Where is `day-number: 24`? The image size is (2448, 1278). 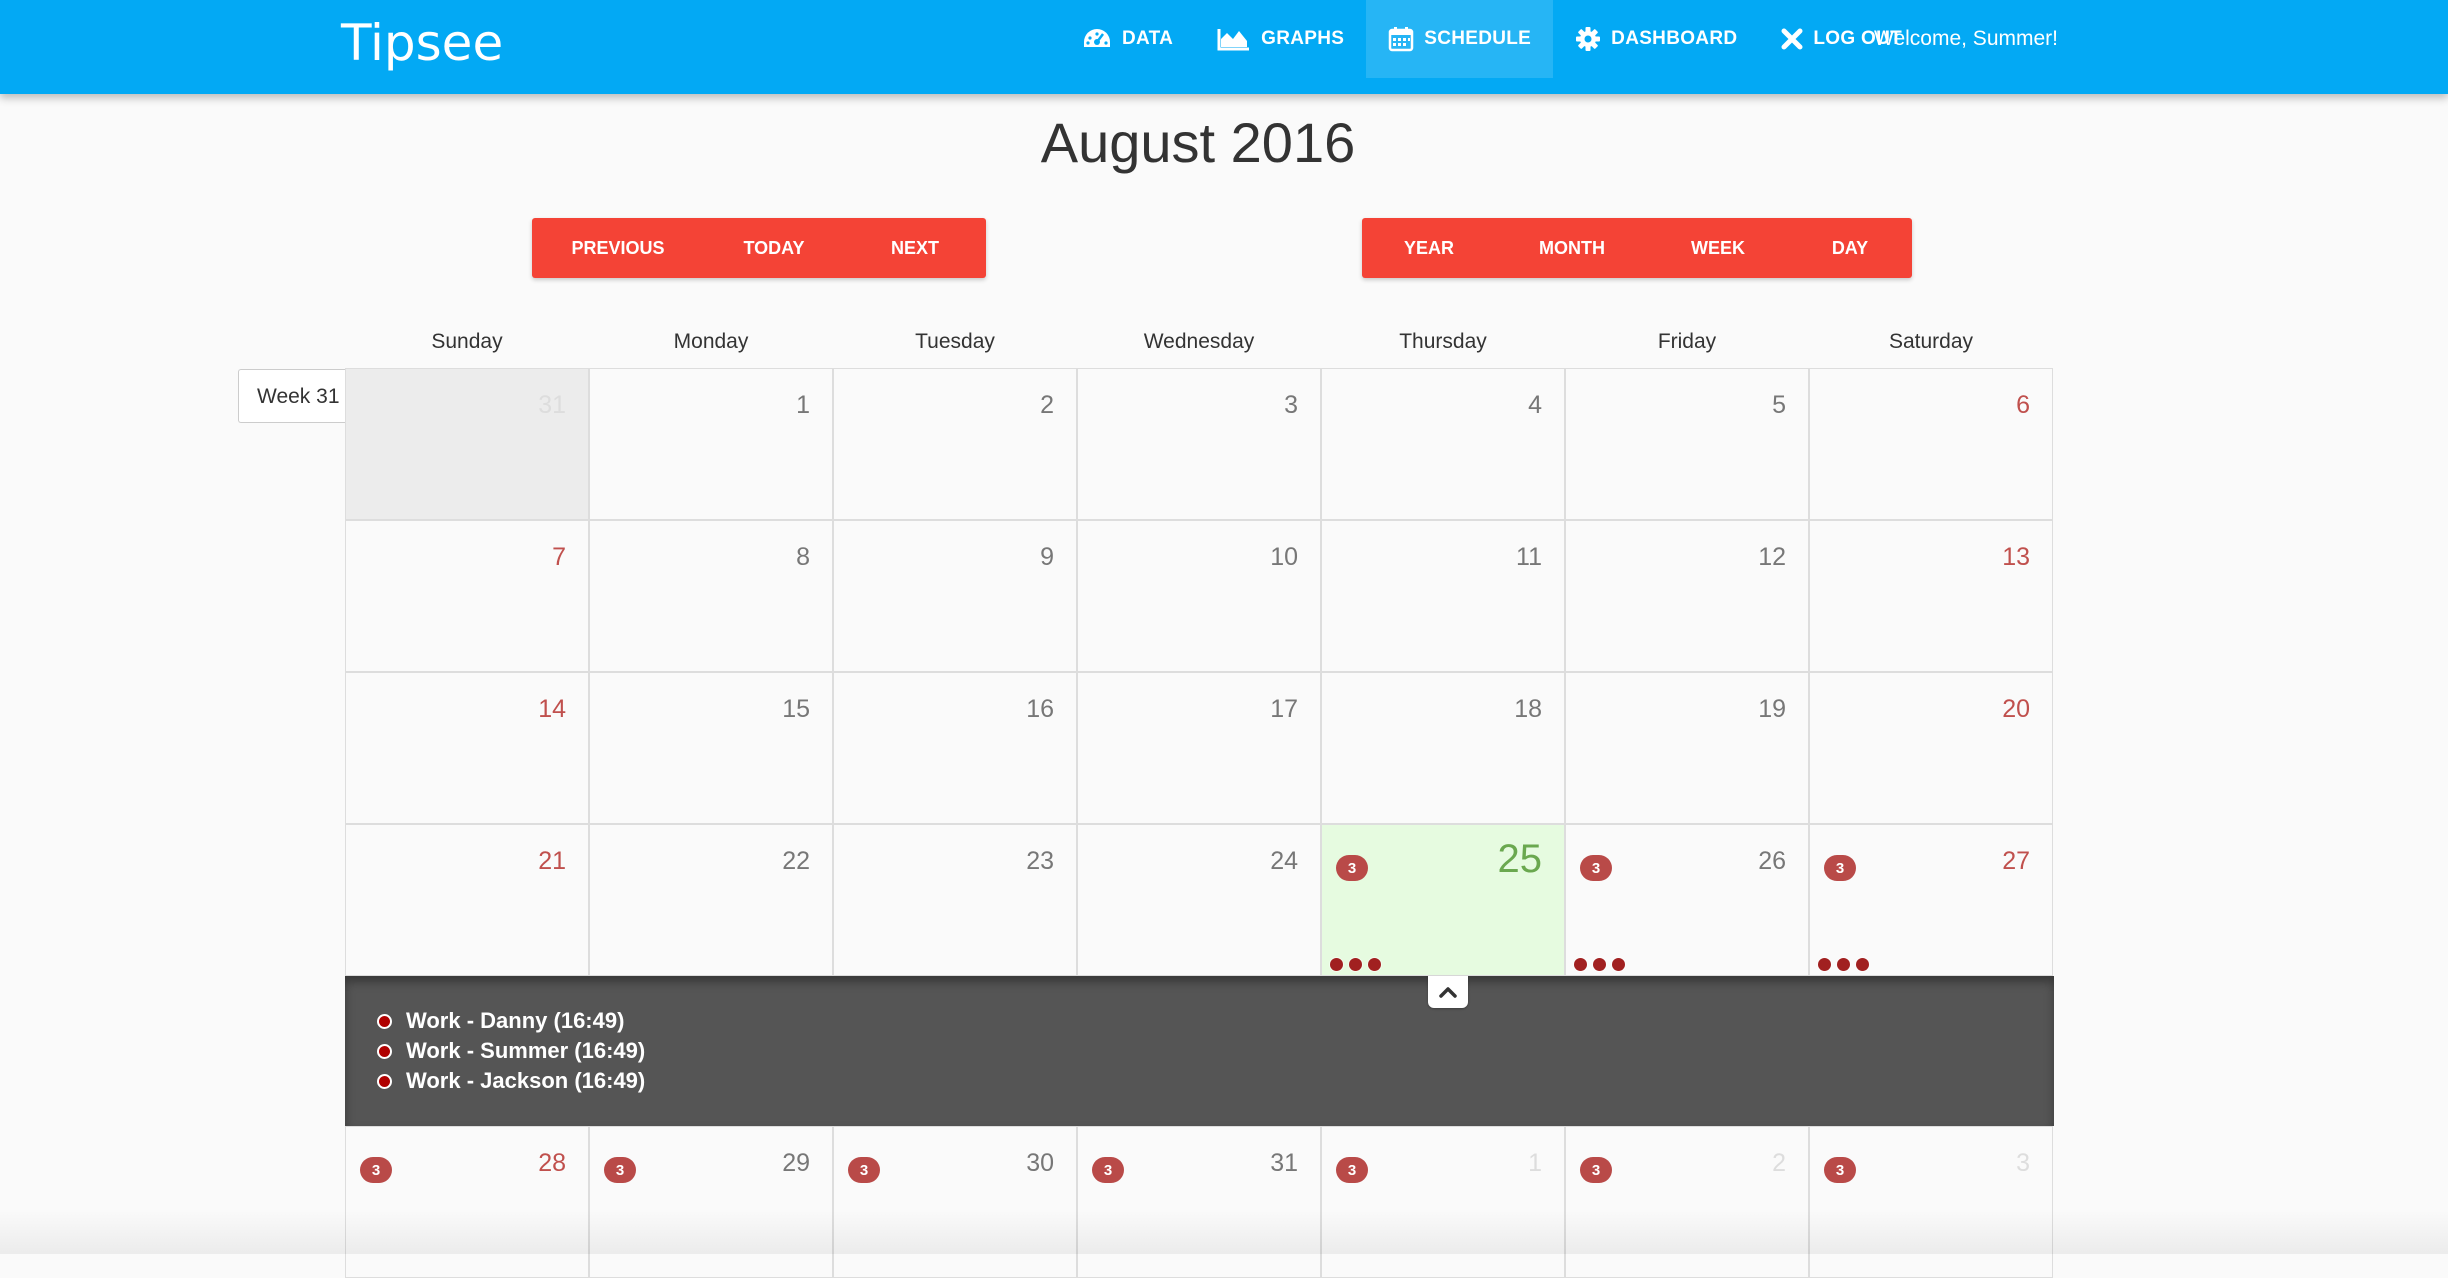
day-number: 24 is located at coordinates (1284, 861).